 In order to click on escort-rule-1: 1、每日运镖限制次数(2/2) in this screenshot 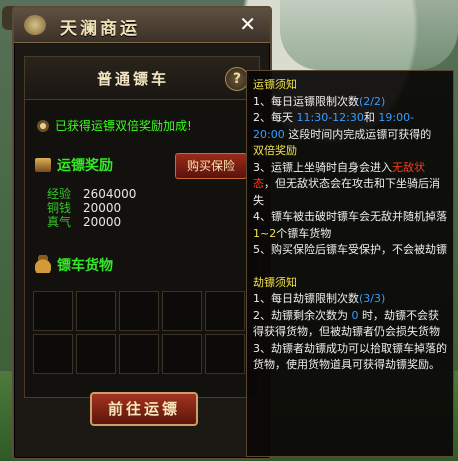, I will do `click(350, 102)`.